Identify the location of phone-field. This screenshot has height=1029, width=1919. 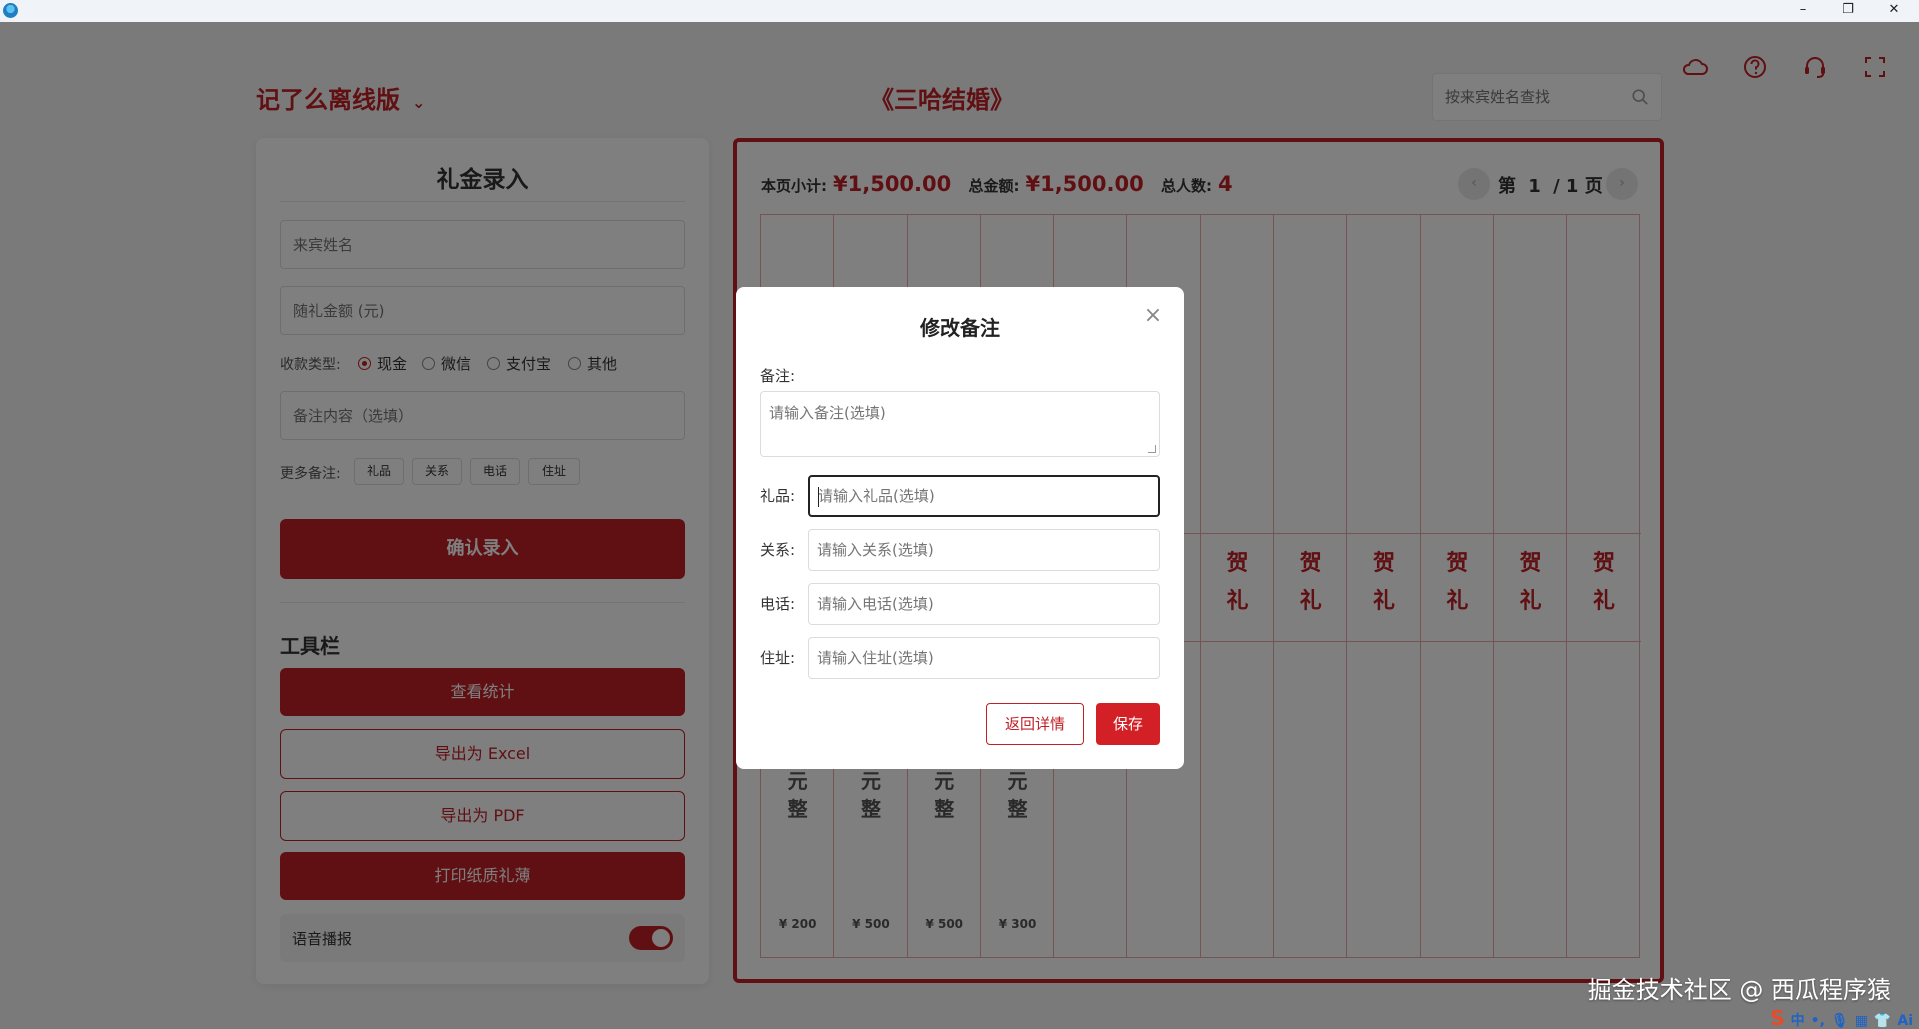
(984, 604).